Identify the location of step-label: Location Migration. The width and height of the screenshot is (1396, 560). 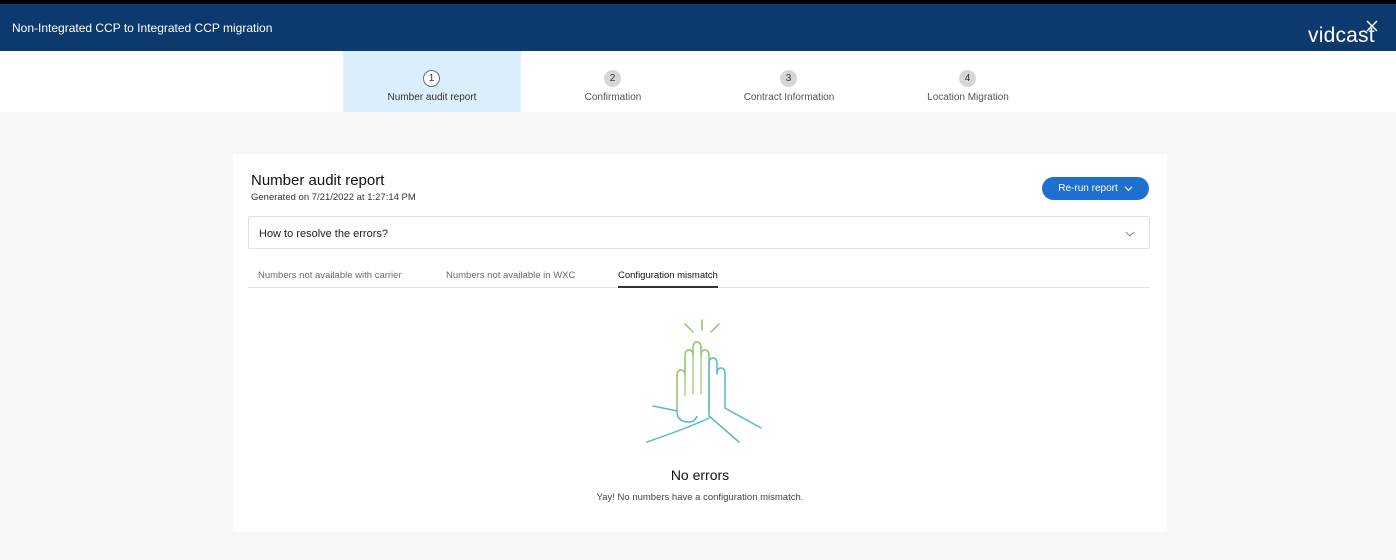
(968, 97).